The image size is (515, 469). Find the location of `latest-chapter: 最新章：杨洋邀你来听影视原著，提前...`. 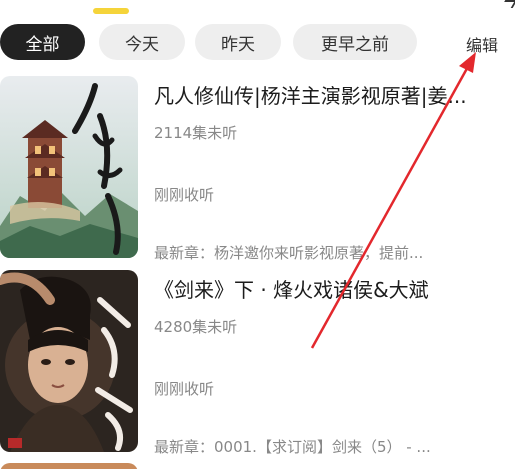

latest-chapter: 最新章：杨洋邀你来听影视原著，提前... is located at coordinates (289, 253).